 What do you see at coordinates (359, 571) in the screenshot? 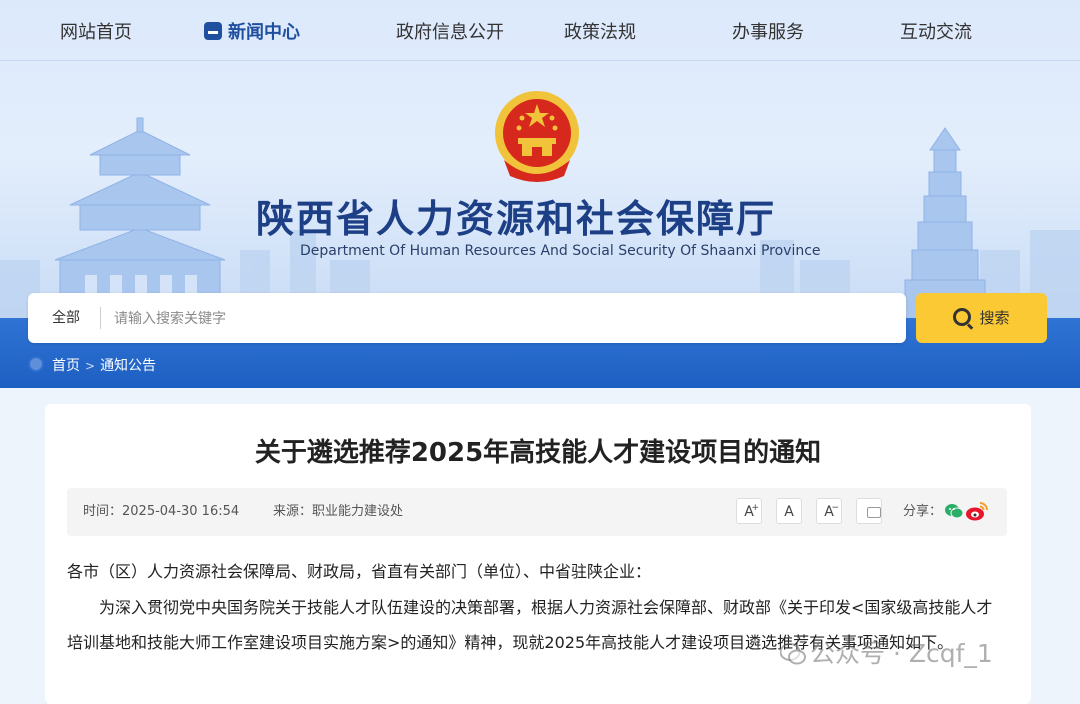
I see `article-paragraph: 各市（区）人力资源社会保障局、财政局，省直有关部门（单位）、中省驻陕企业：` at bounding box center [359, 571].